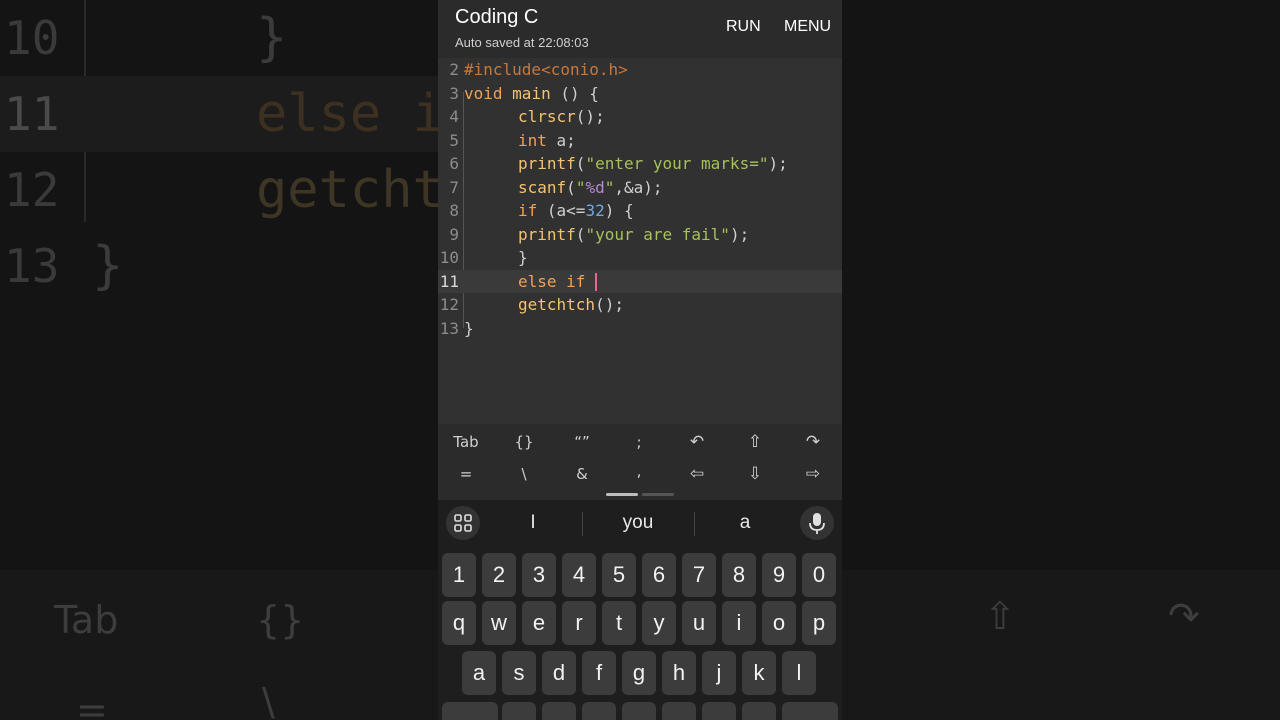 This screenshot has width=1280, height=720. I want to click on background-key: \, so click(268, 700).